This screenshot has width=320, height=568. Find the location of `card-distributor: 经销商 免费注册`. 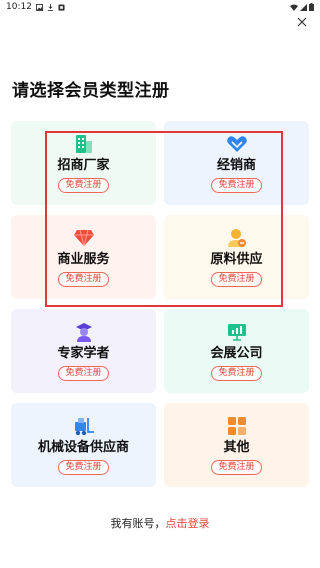

card-distributor: 经销商 免费注册 is located at coordinates (236, 163).